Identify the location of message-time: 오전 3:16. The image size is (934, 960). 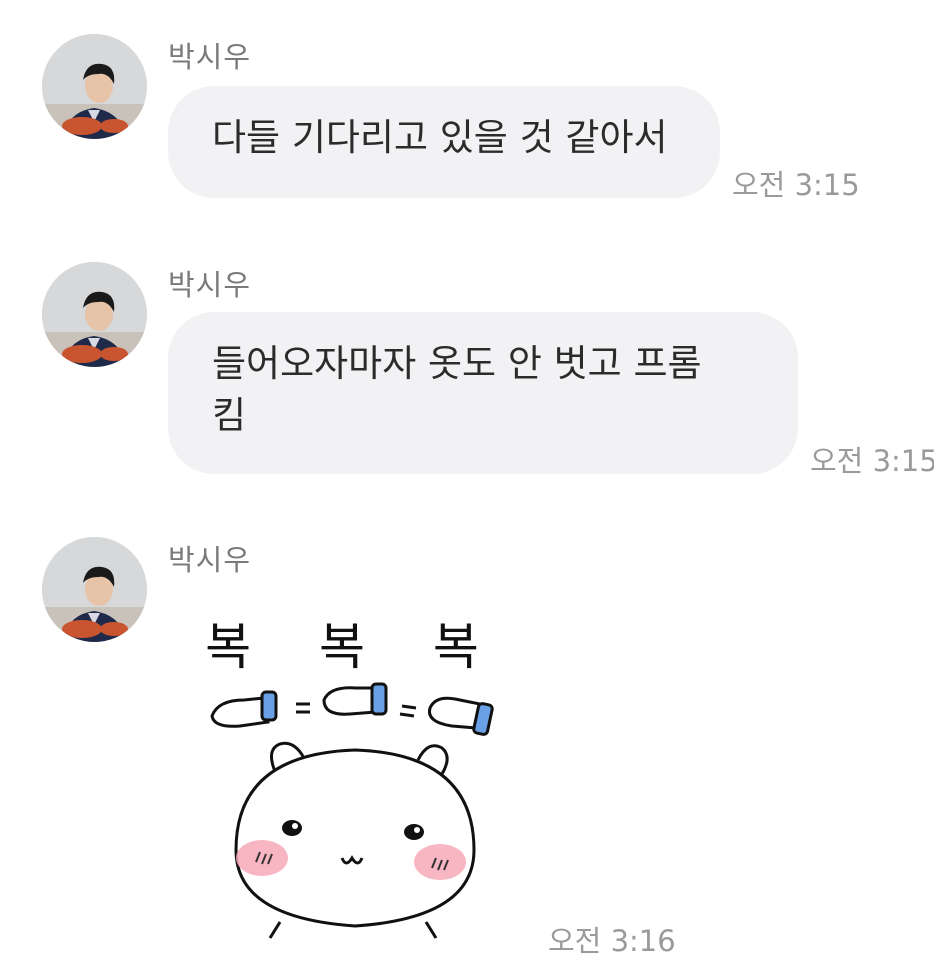
(612, 941).